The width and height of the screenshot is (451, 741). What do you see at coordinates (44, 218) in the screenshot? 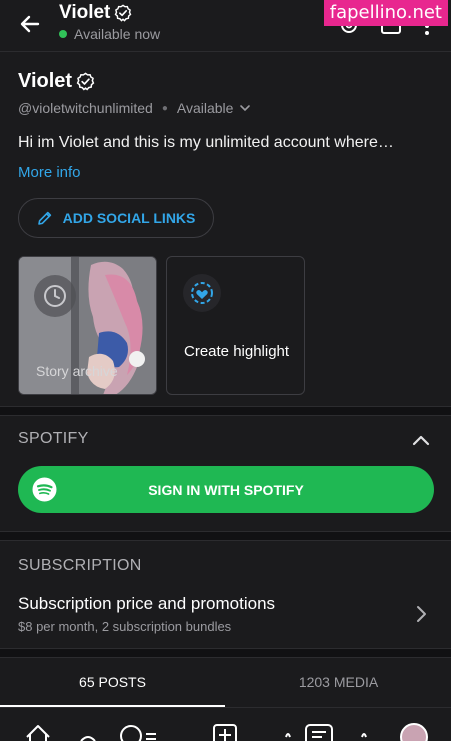
I see `pencil-icon` at bounding box center [44, 218].